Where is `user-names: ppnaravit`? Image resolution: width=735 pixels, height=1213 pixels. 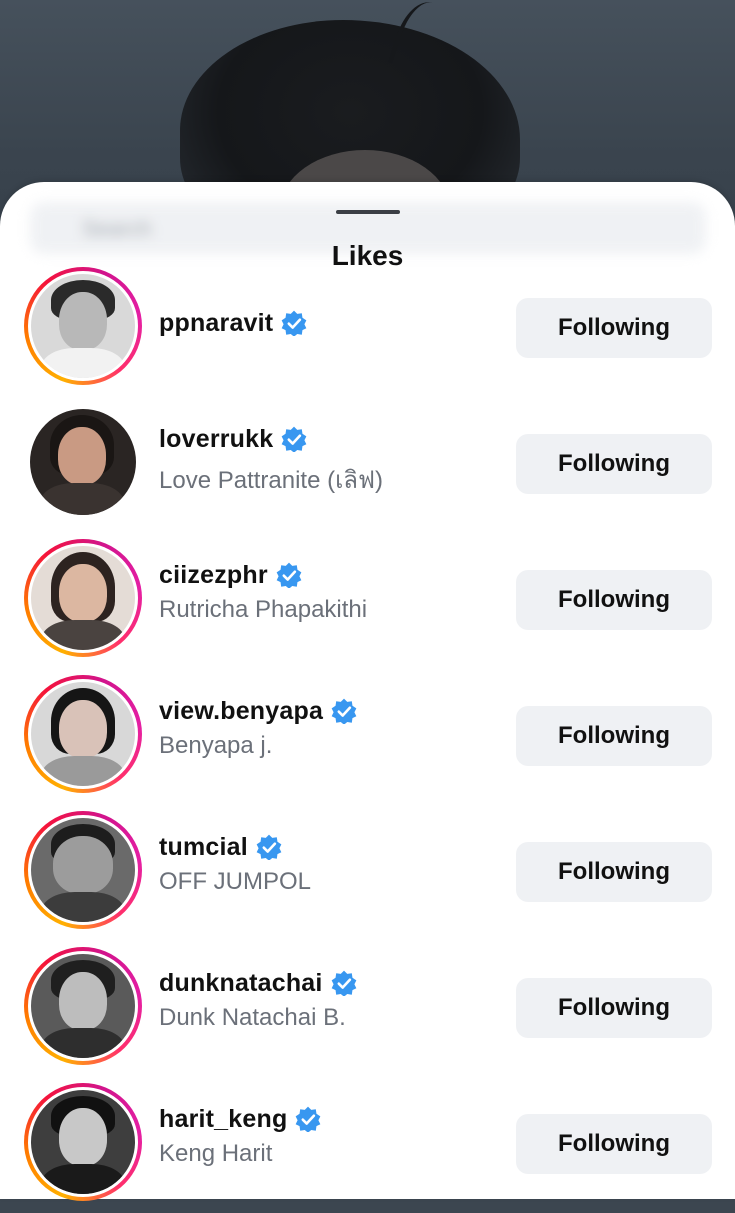
user-names: ppnaravit is located at coordinates (233, 323).